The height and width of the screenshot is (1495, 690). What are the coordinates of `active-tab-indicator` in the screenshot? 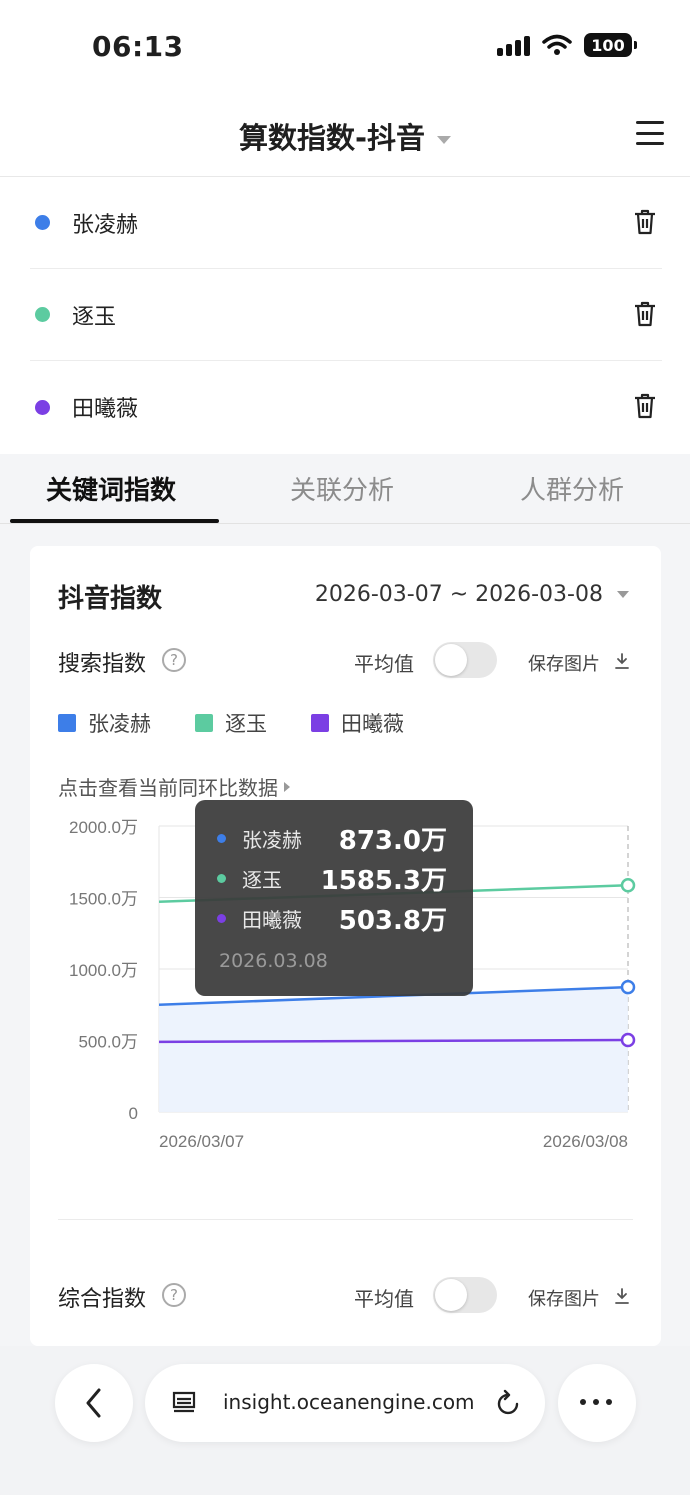 It's located at (114, 521).